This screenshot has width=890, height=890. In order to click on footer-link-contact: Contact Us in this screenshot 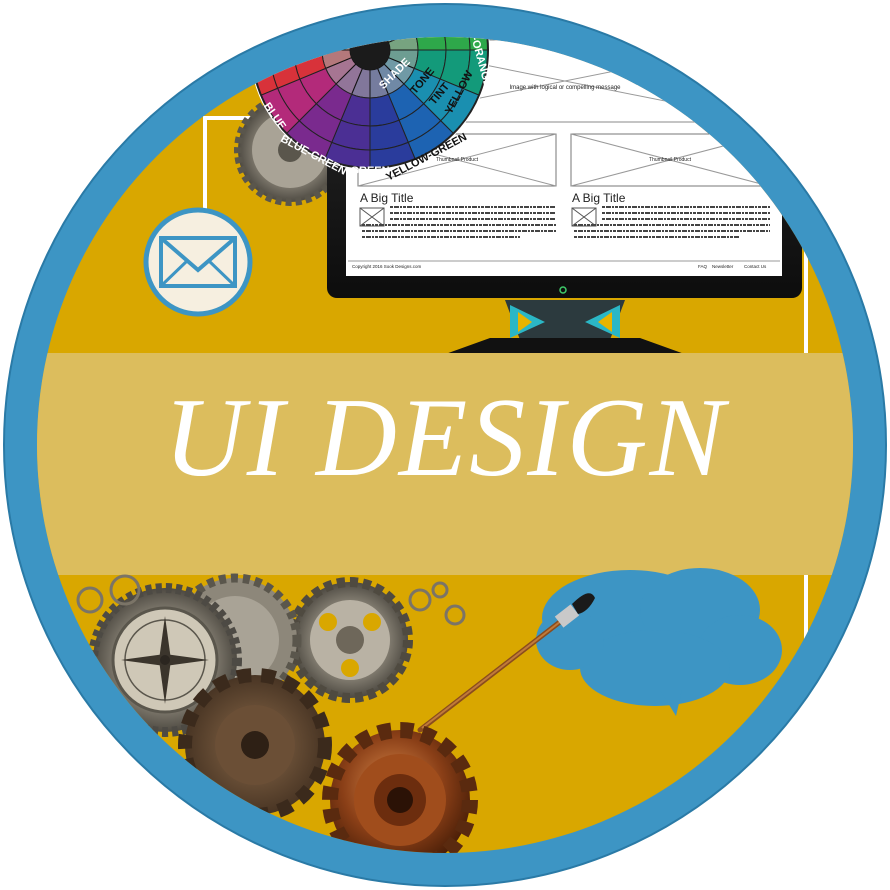, I will do `click(755, 266)`.